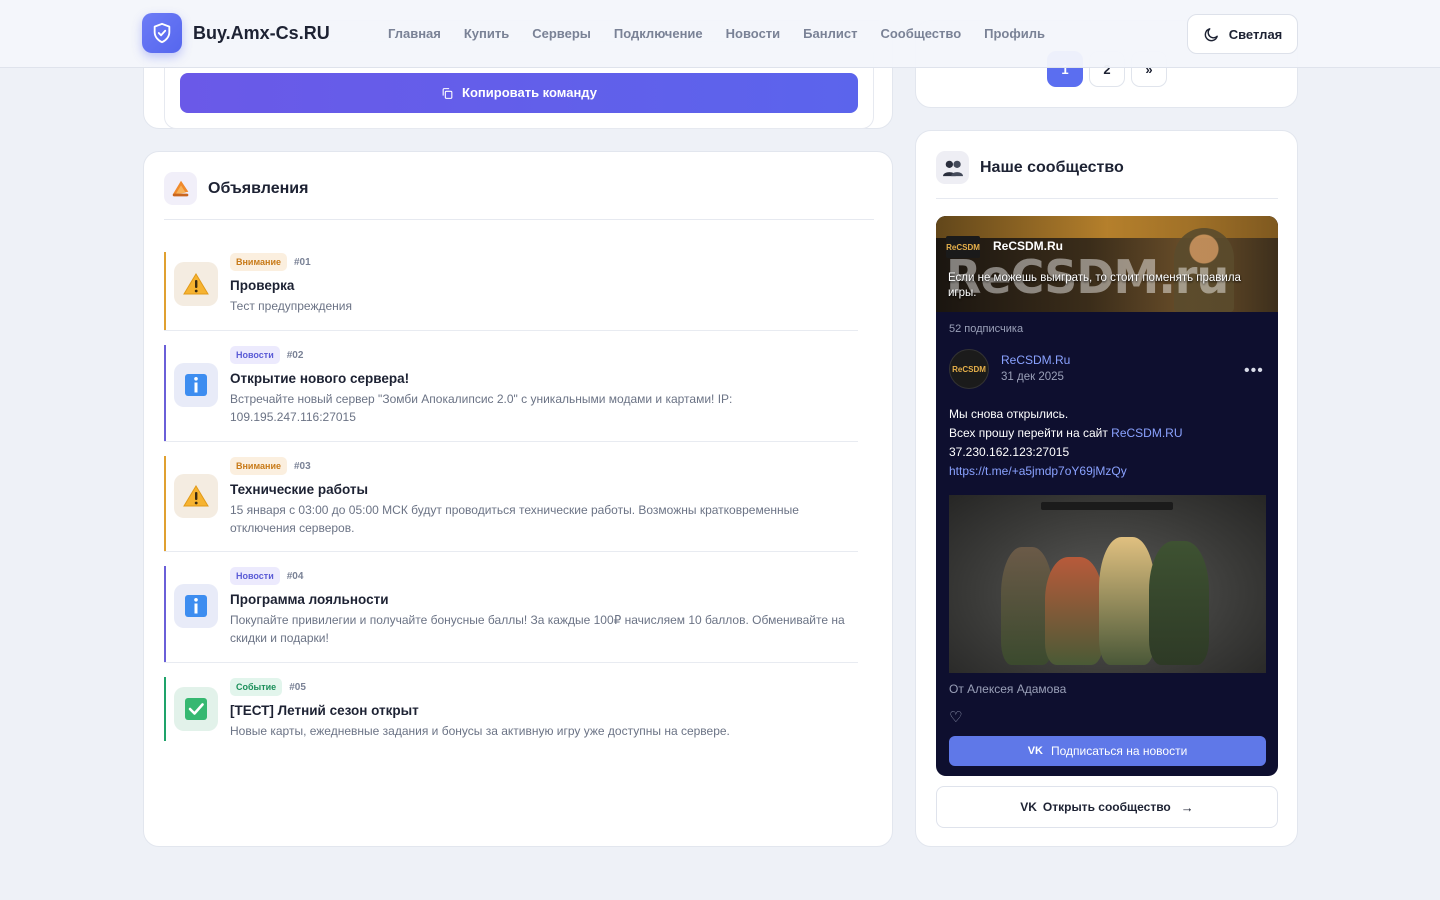 The image size is (1440, 900). I want to click on arrow-right-icon: →, so click(1187, 807).